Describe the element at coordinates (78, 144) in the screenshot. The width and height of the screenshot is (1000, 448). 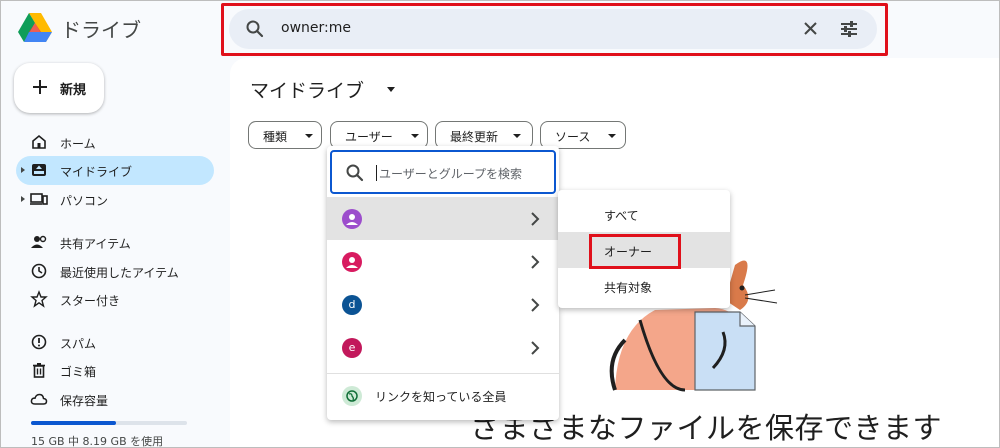
I see `sidebar-item-label: ホーム` at that location.